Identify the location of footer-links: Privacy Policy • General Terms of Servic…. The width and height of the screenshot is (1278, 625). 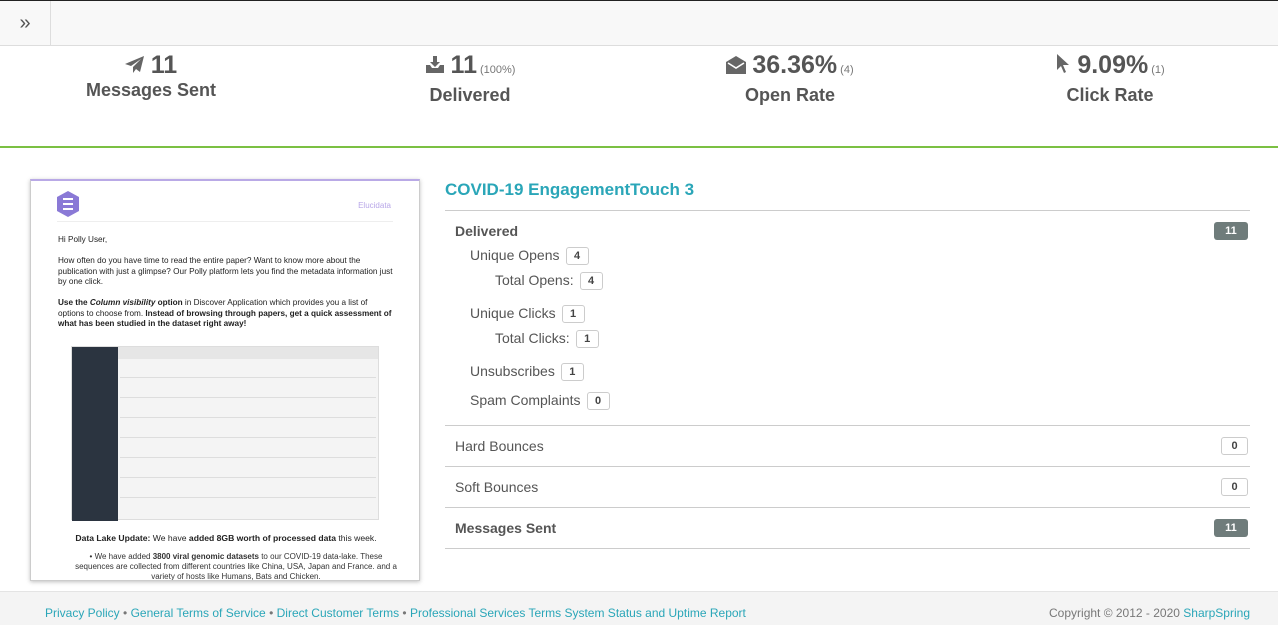
(395, 613).